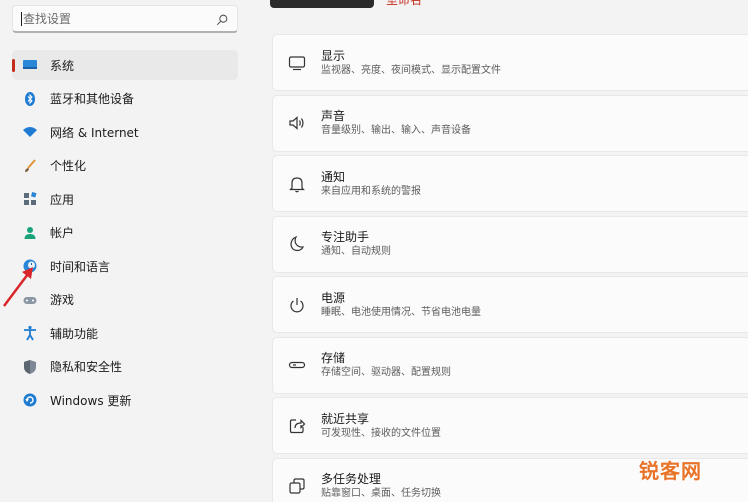  What do you see at coordinates (381, 433) in the screenshot?
I see `setting-description: 可发现性、接收的文件位置` at bounding box center [381, 433].